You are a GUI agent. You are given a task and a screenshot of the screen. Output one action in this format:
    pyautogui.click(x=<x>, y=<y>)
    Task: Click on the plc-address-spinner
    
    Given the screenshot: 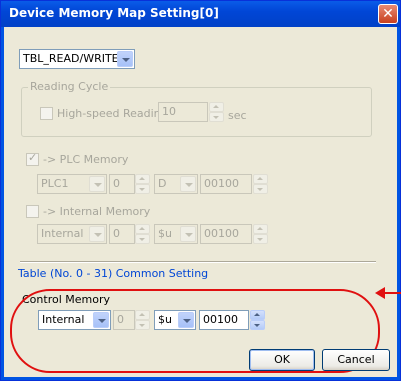 What is the action you would take?
    pyautogui.click(x=260, y=184)
    